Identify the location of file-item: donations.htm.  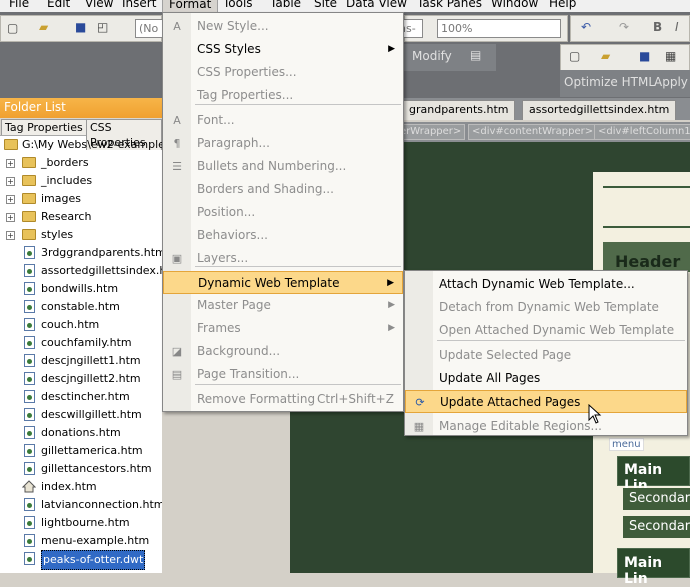
(81, 433).